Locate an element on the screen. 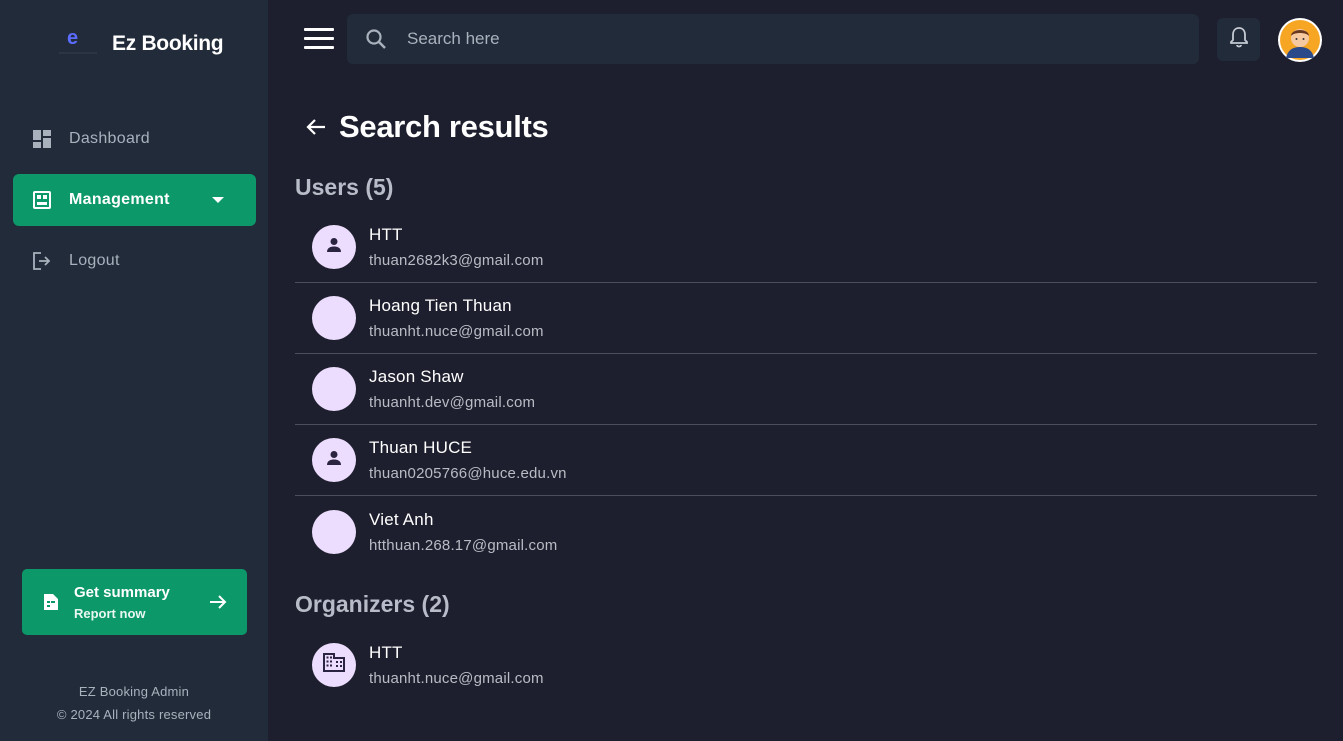  organizer-avatar-placeholder is located at coordinates (334, 664).